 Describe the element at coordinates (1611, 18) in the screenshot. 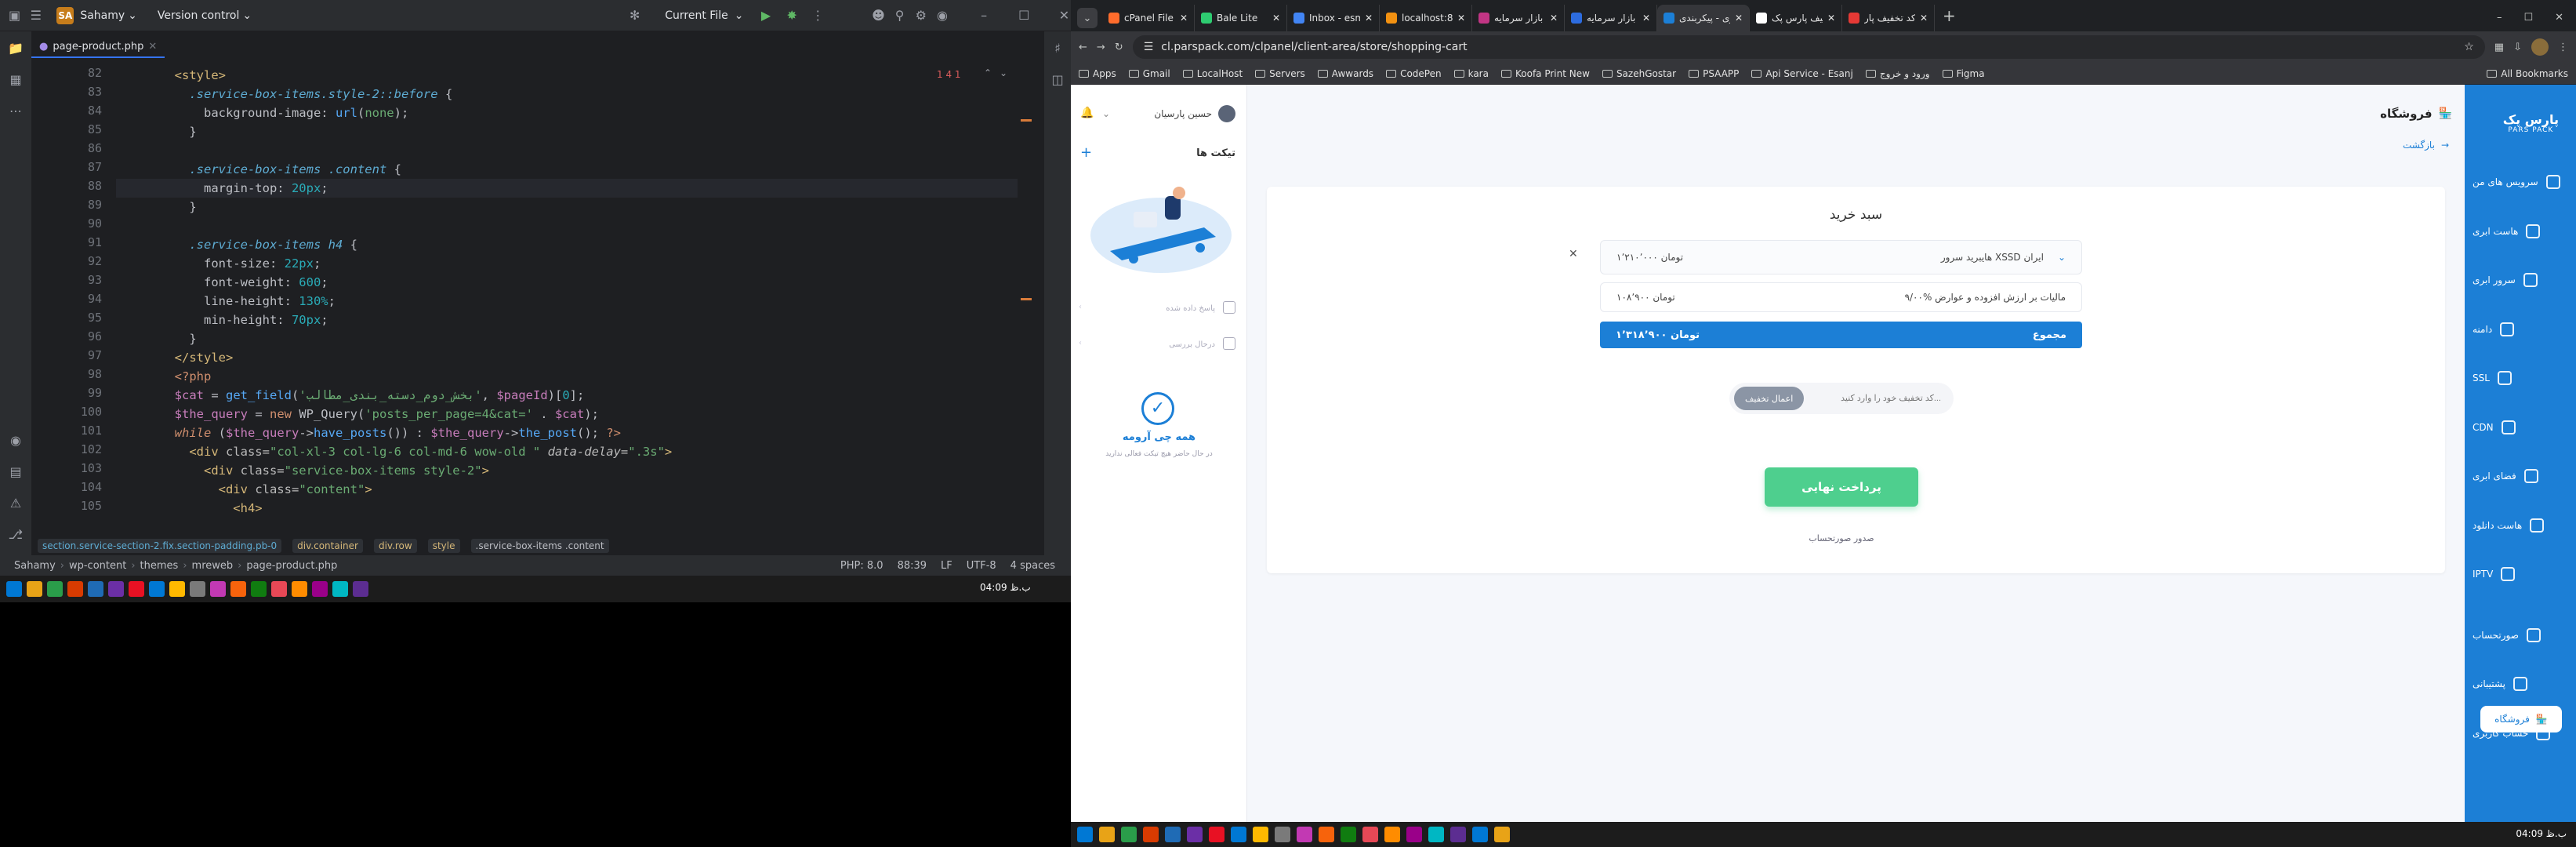

I see `browser-tab: بازار سرمایه ✕` at that location.